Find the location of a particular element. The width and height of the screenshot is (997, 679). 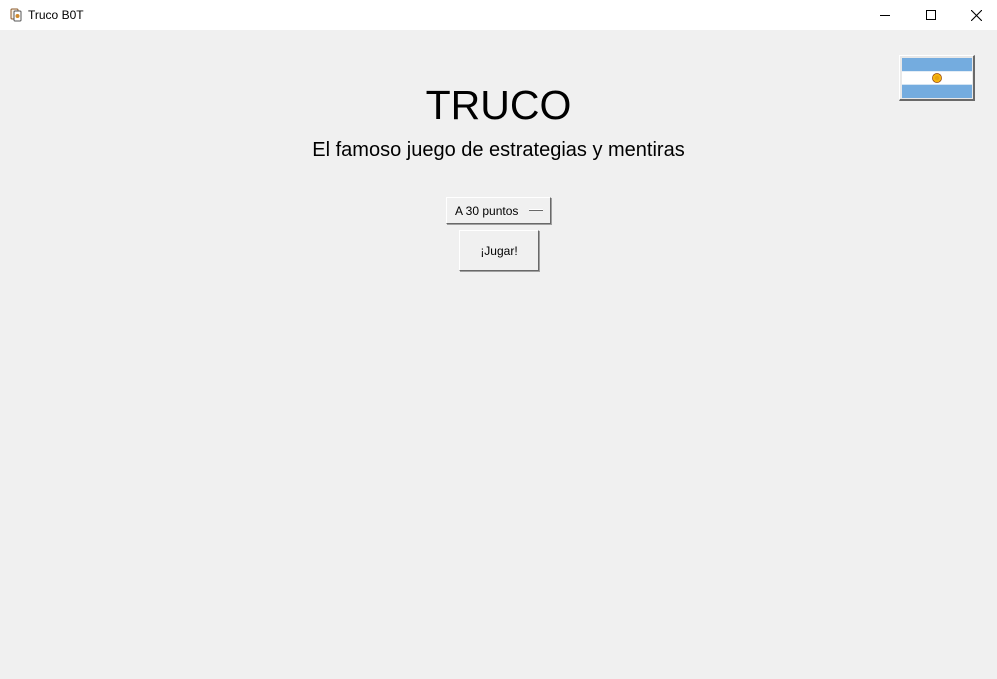

play-button: ¡Jugar! is located at coordinates (499, 250).